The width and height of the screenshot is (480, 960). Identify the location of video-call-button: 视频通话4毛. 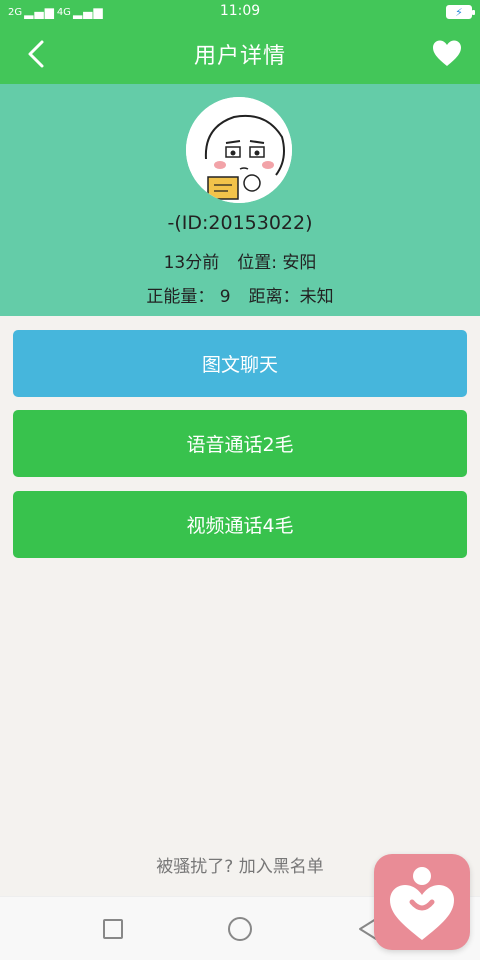
(240, 524).